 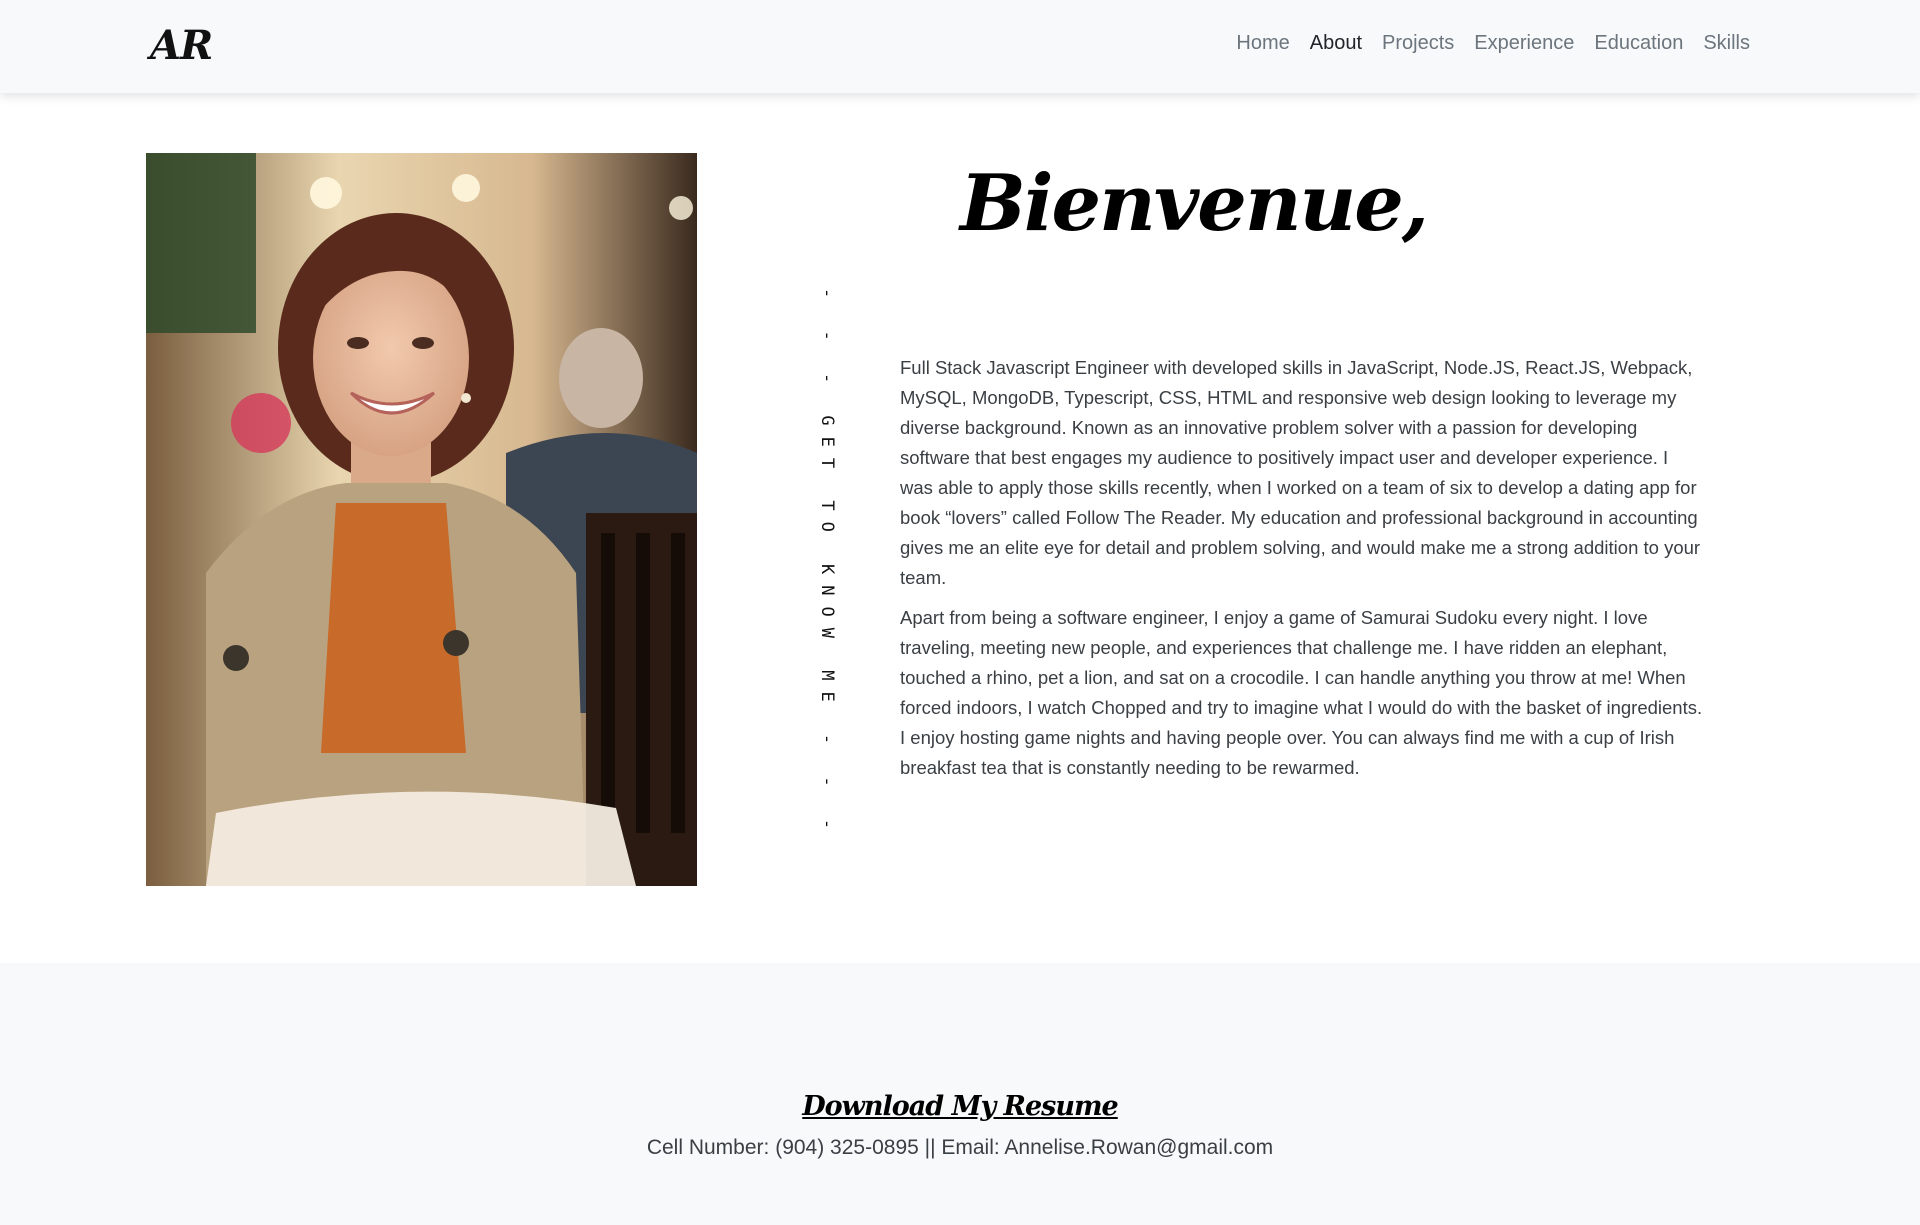 What do you see at coordinates (1194, 203) in the screenshot?
I see `welcome-heading: Bienvenue,` at bounding box center [1194, 203].